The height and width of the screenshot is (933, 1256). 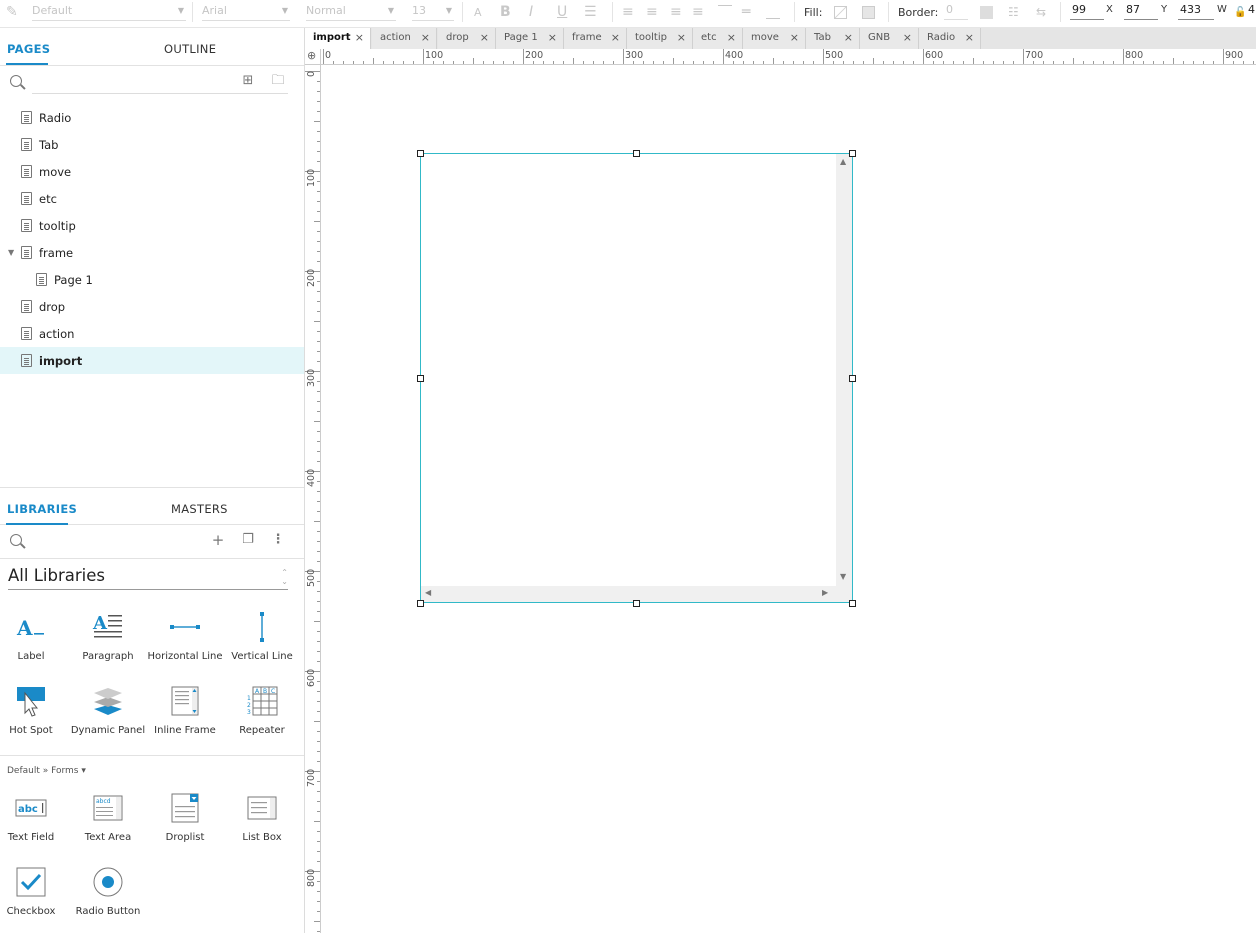 What do you see at coordinates (420, 603) in the screenshot?
I see `resize-handle-sw` at bounding box center [420, 603].